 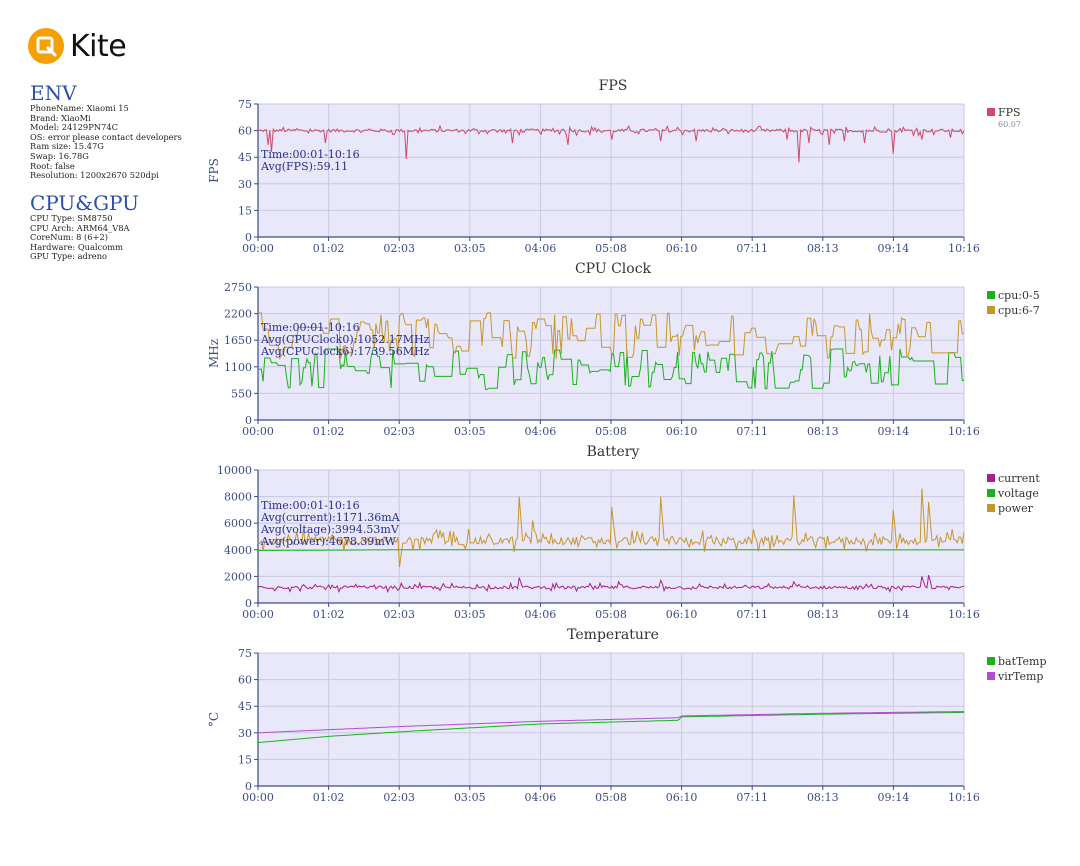 I want to click on legend-label: batTemp, so click(x=1022, y=661).